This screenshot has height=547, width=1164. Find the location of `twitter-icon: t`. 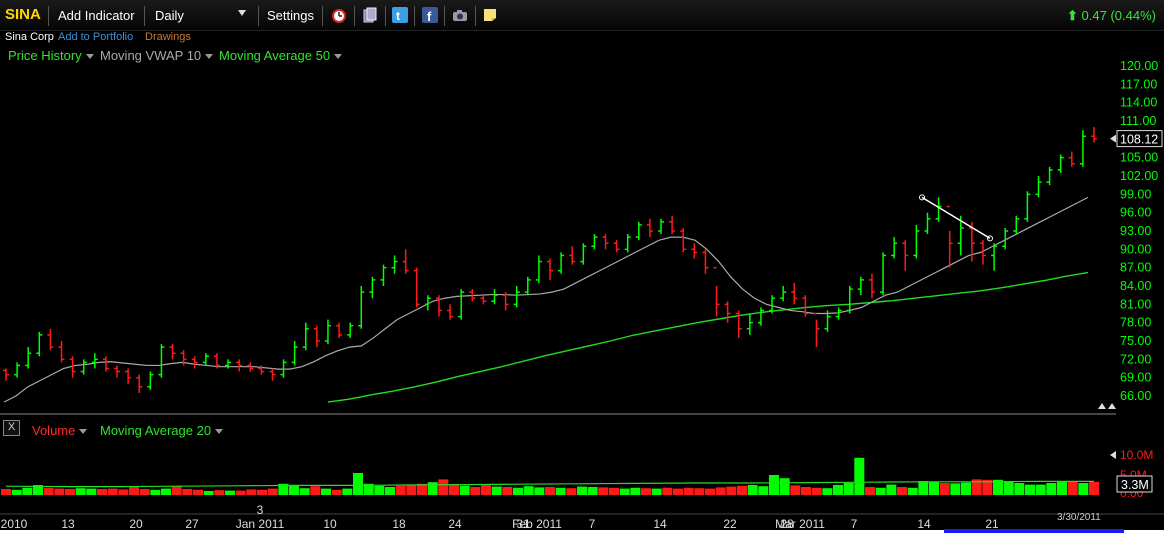

twitter-icon: t is located at coordinates (400, 15).